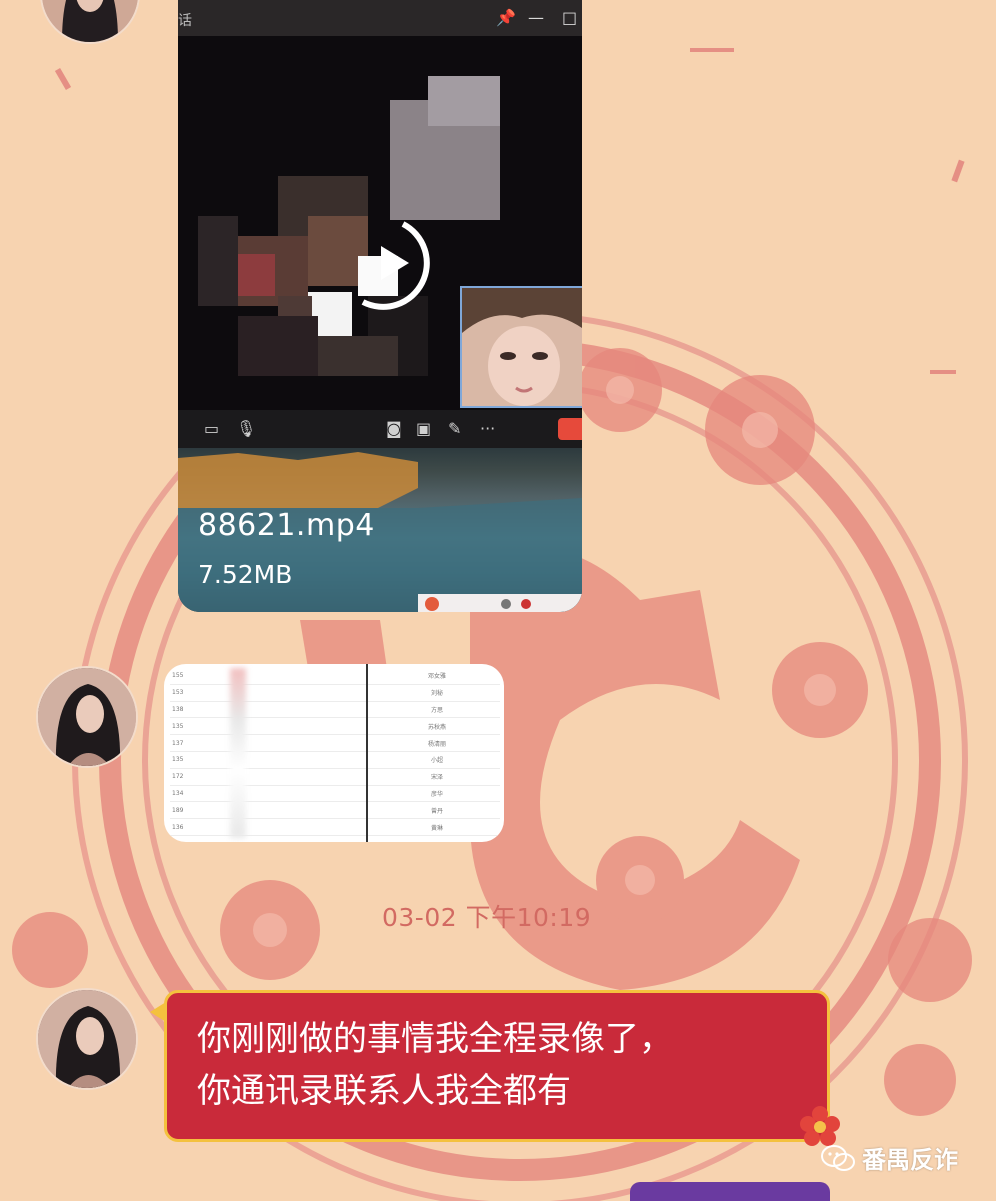 The image size is (996, 1201). I want to click on phone-cell: 155, so click(247, 676).